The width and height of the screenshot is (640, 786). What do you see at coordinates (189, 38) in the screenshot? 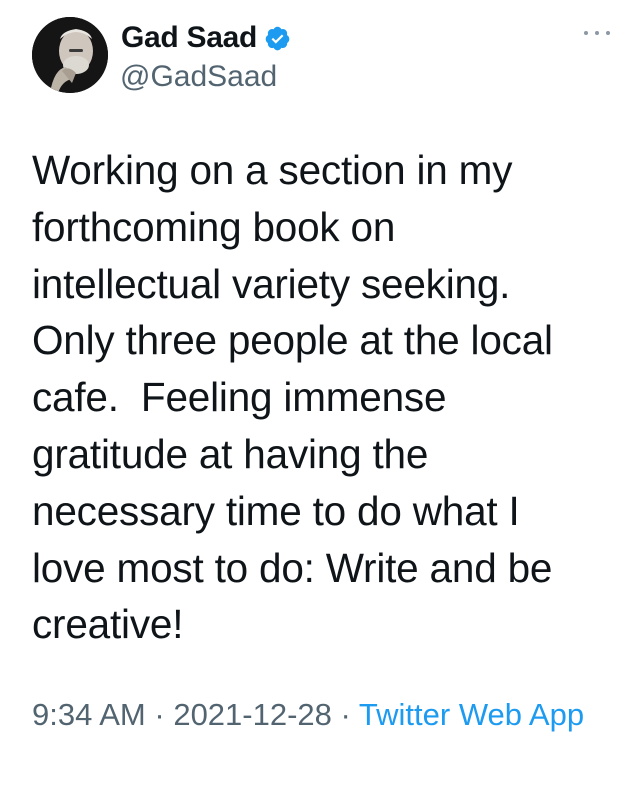
I see `display-name: Gad Saad` at bounding box center [189, 38].